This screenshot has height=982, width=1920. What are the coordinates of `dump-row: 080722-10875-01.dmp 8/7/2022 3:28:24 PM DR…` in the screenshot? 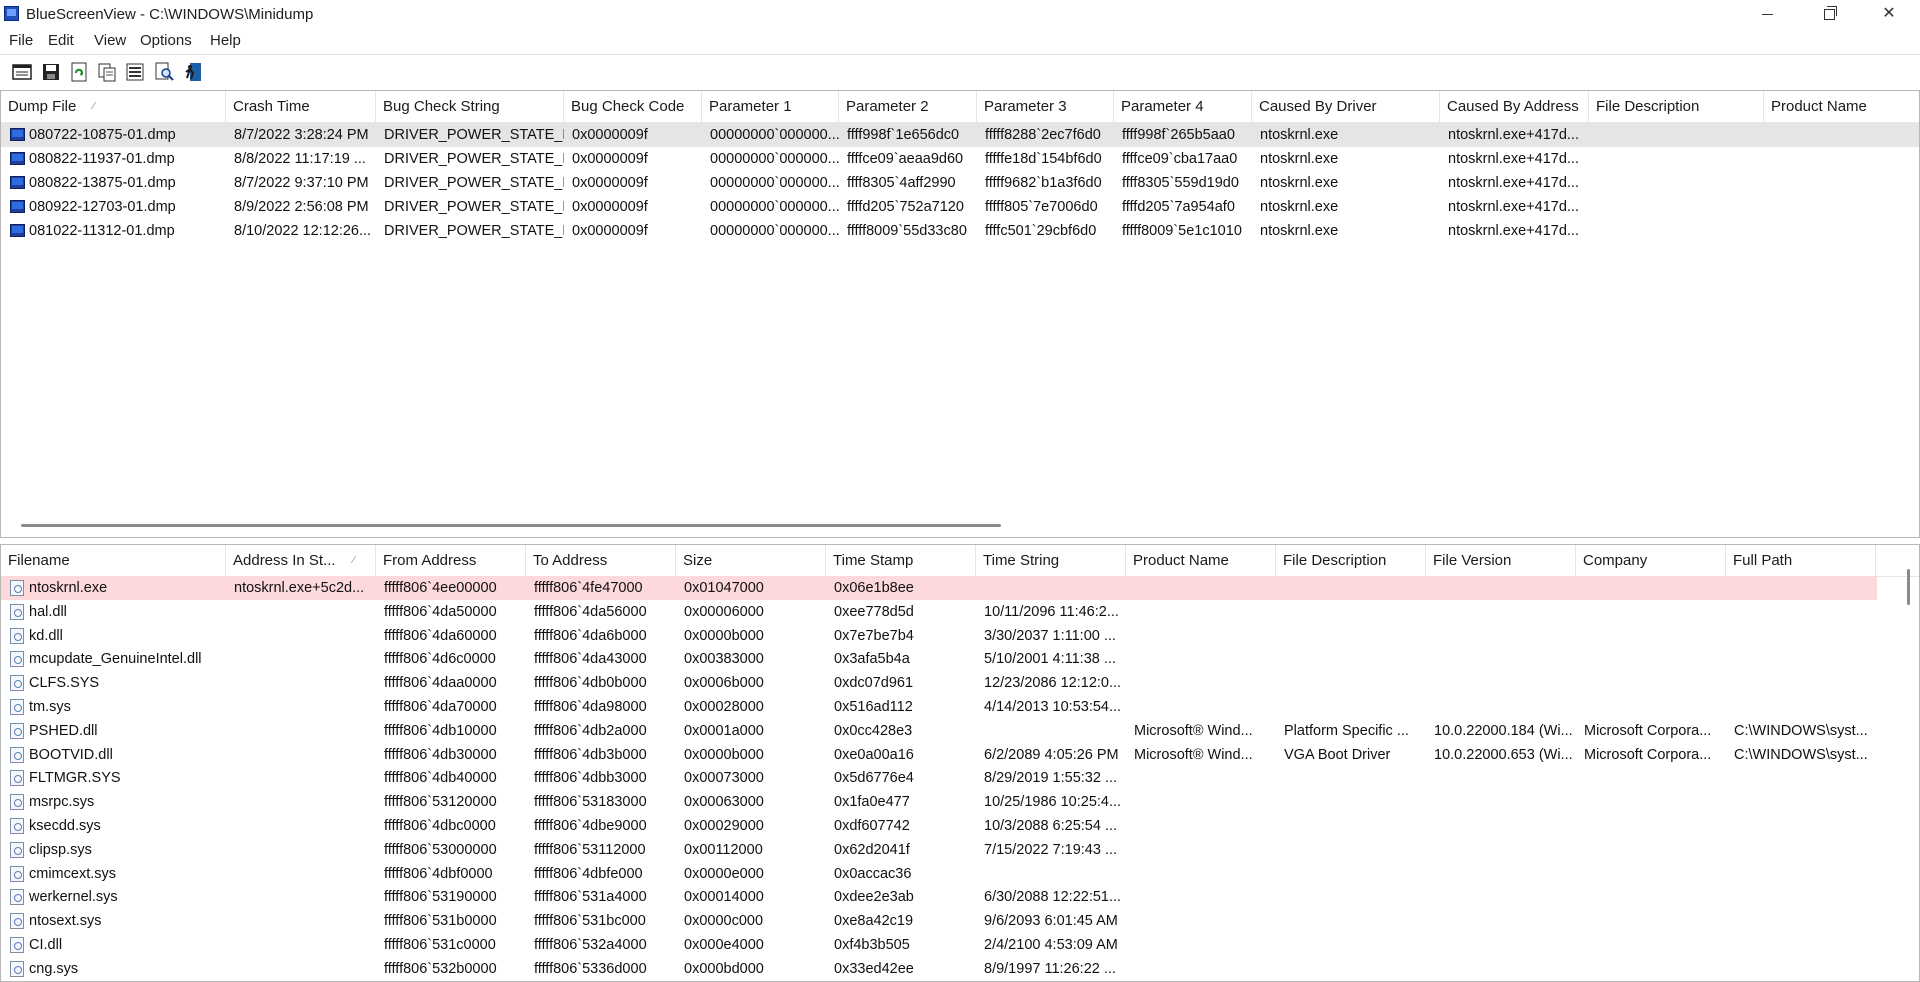 It's located at (960, 135).